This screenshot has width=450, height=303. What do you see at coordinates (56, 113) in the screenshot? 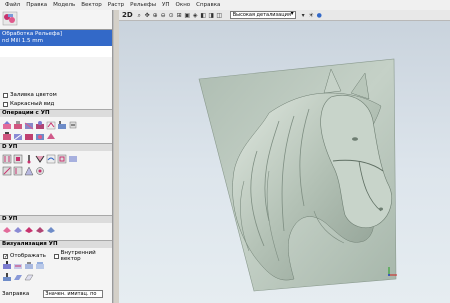
I see `operations-section-title: Операции с УП` at bounding box center [56, 113].